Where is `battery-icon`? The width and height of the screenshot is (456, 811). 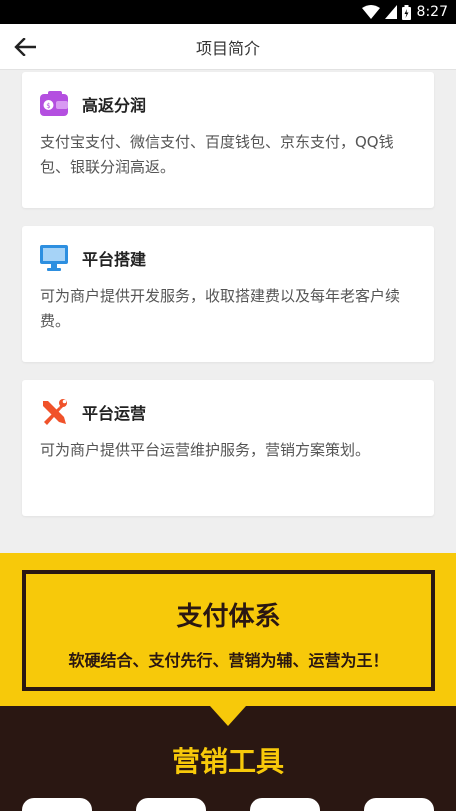
battery-icon is located at coordinates (406, 12).